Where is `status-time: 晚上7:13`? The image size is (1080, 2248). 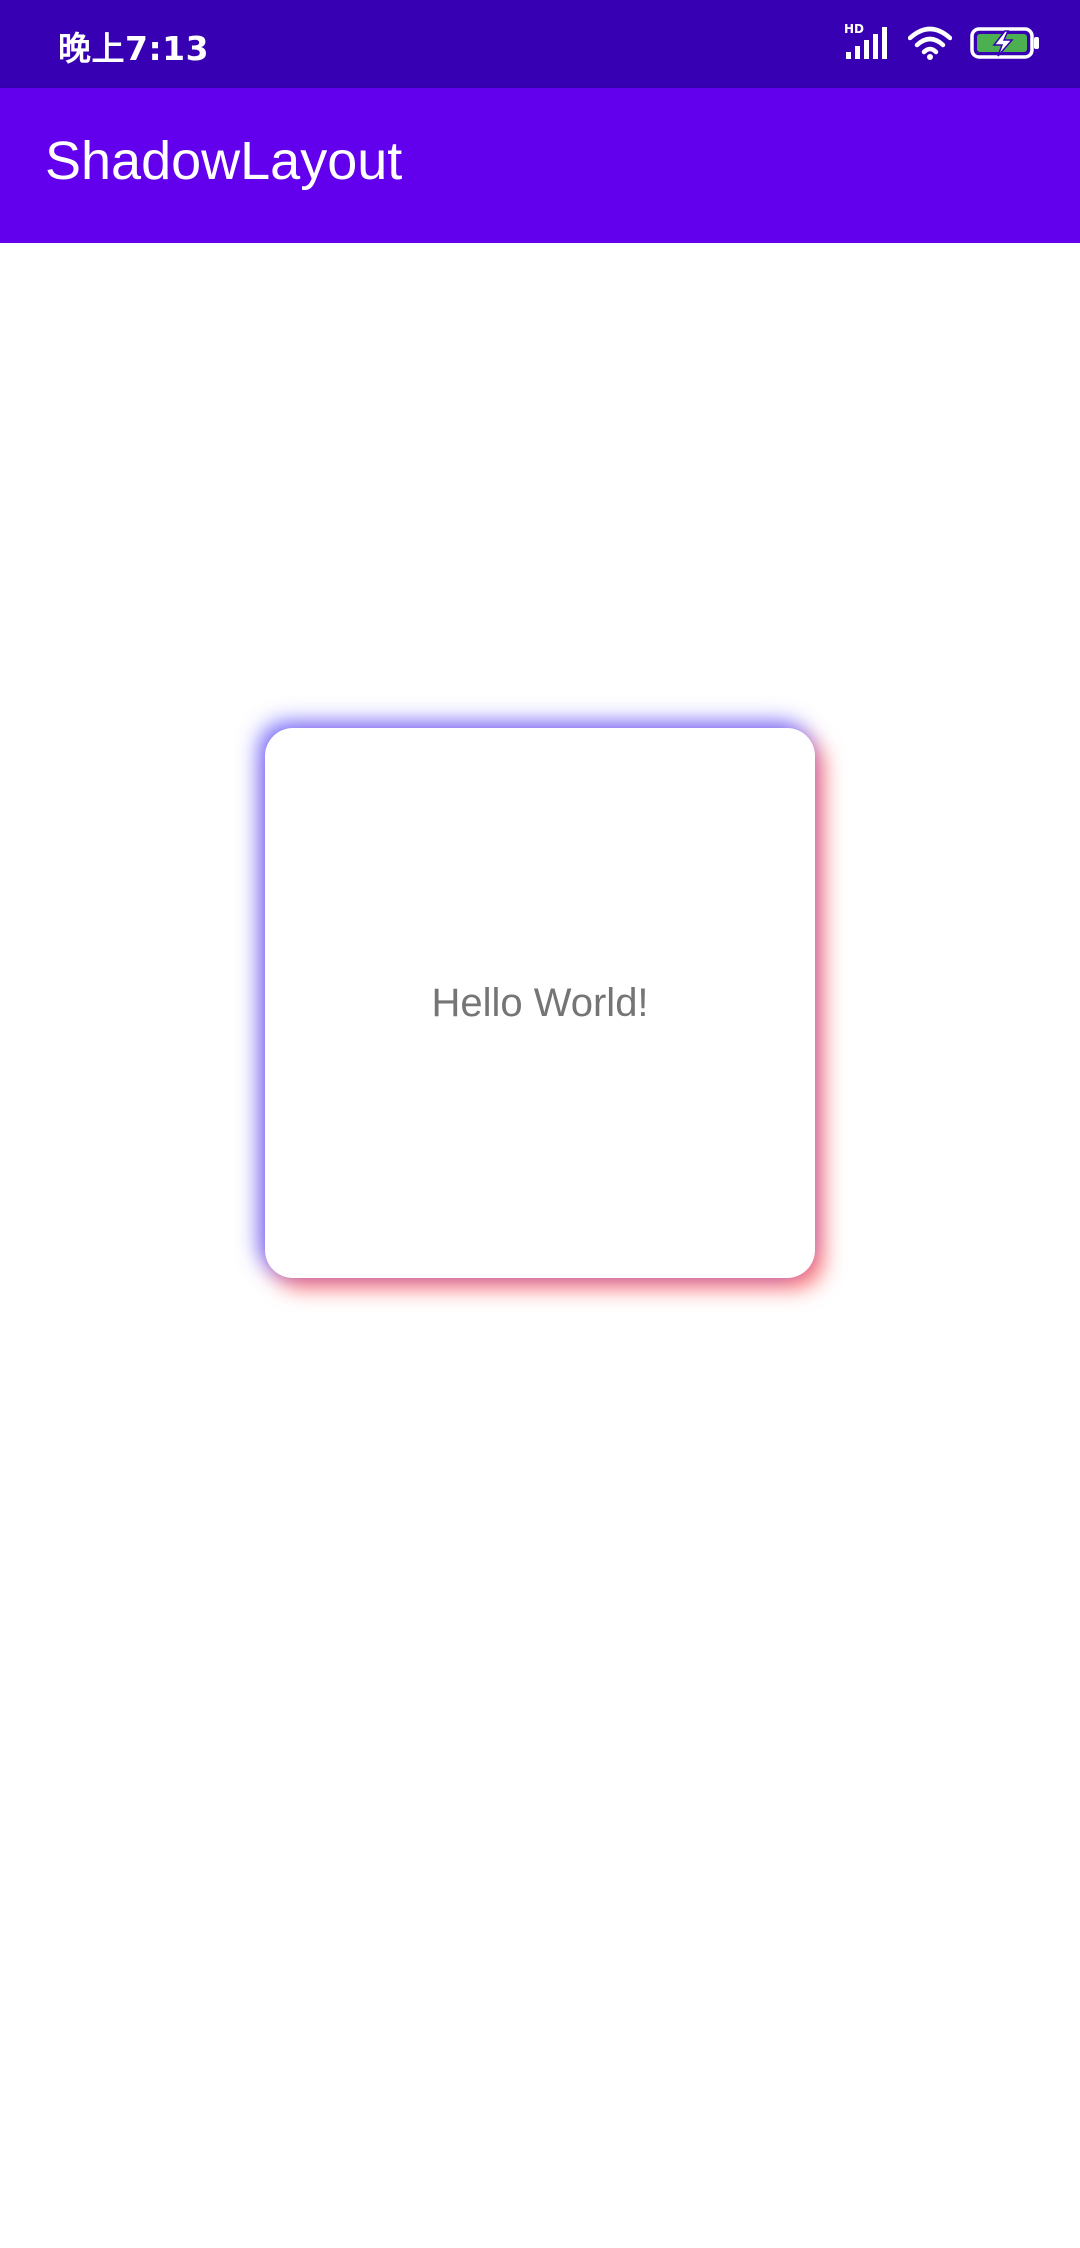 status-time: 晚上7:13 is located at coordinates (134, 48).